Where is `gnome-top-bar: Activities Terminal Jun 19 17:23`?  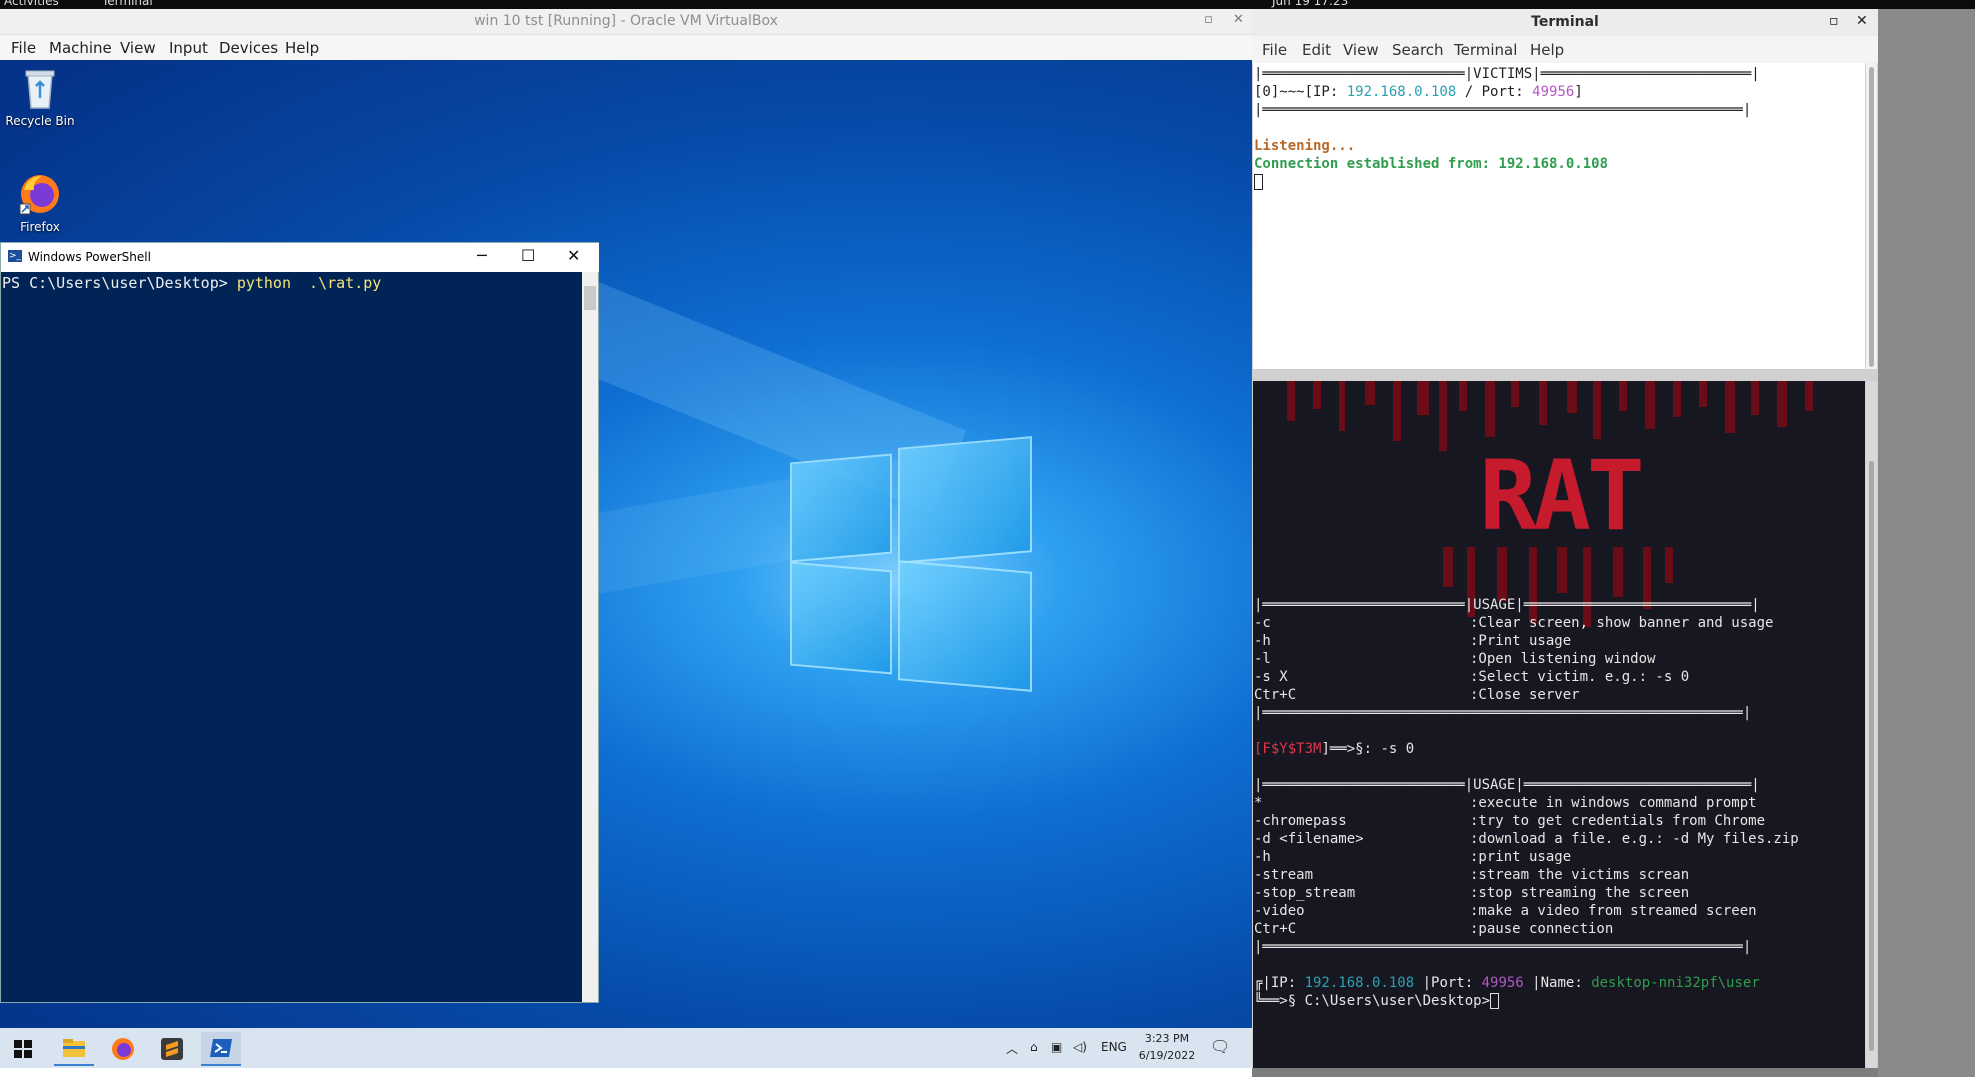 gnome-top-bar: Activities Terminal Jun 19 17:23 is located at coordinates (987, 4).